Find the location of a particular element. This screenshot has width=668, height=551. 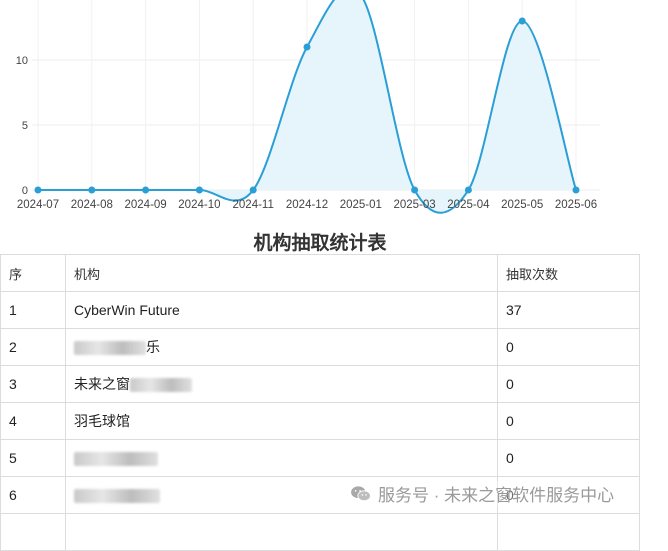

x-tick-label: 2025-06 is located at coordinates (576, 205).